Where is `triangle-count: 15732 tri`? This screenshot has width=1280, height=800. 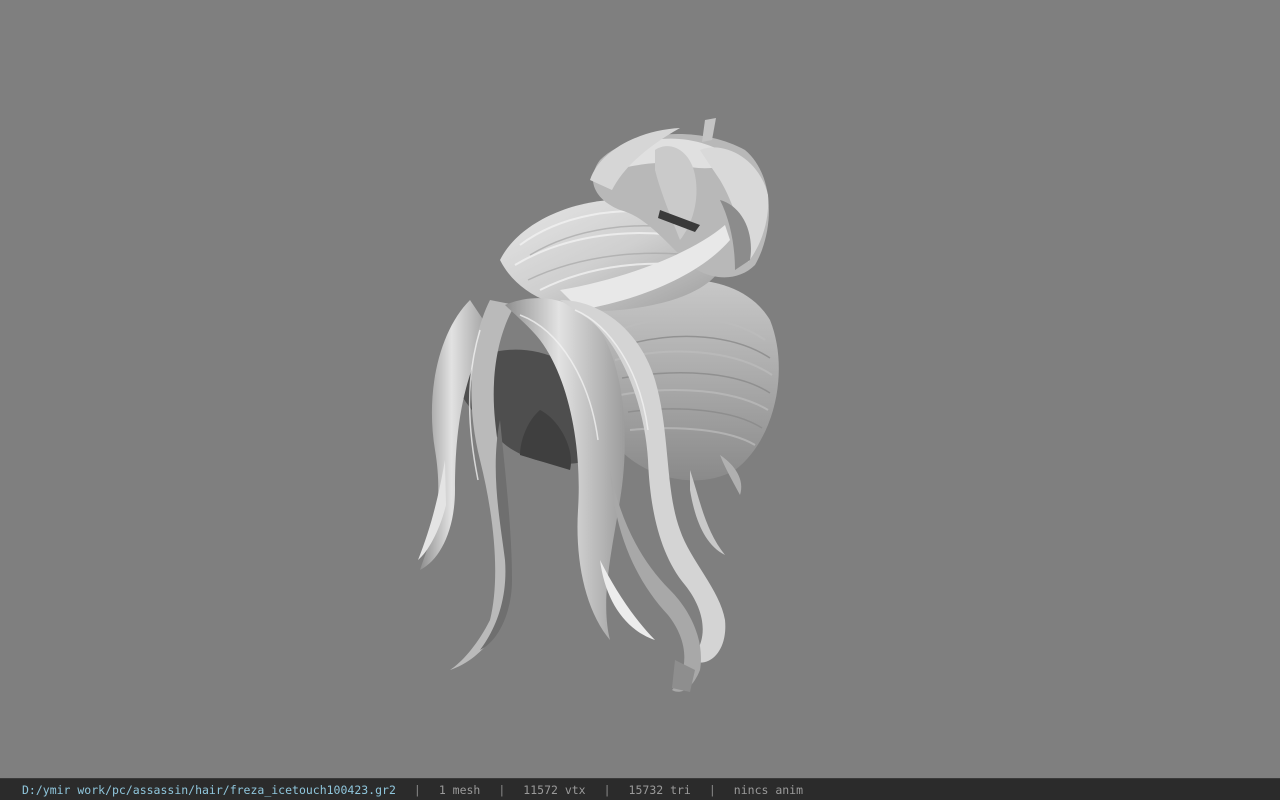 triangle-count: 15732 tri is located at coordinates (659, 789).